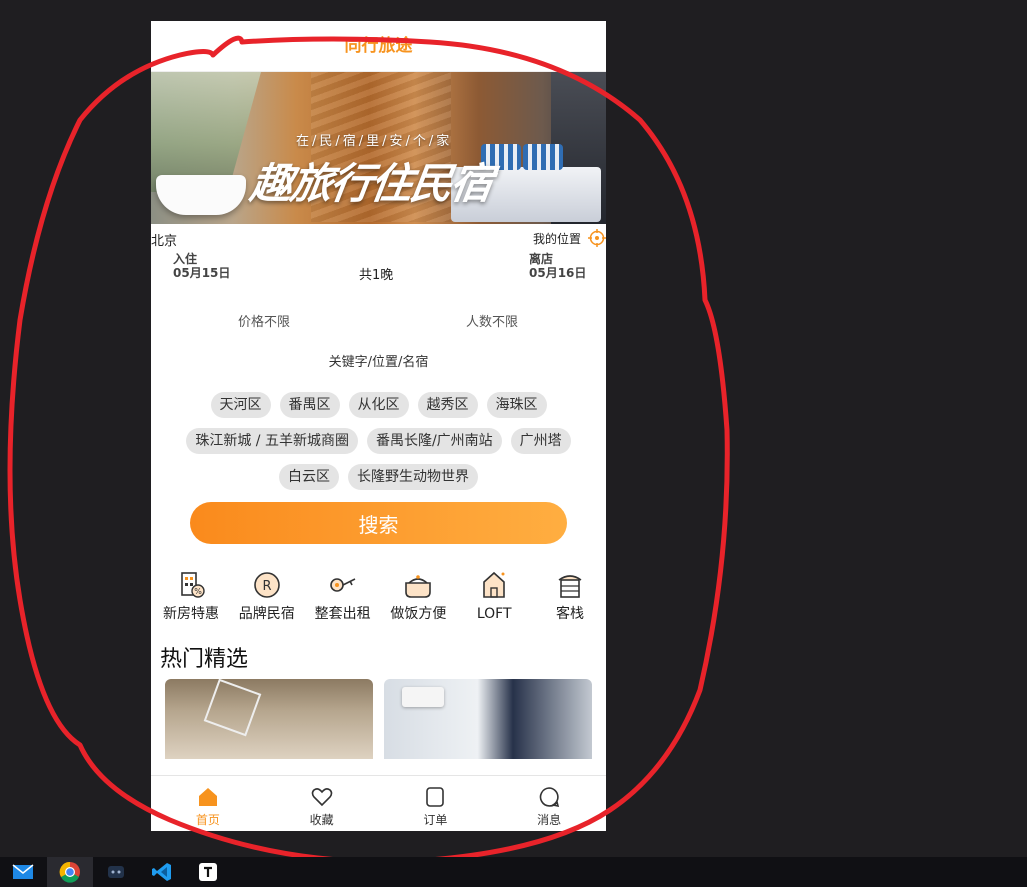 This screenshot has width=1027, height=887. What do you see at coordinates (597, 238) in the screenshot?
I see `locate-icon` at bounding box center [597, 238].